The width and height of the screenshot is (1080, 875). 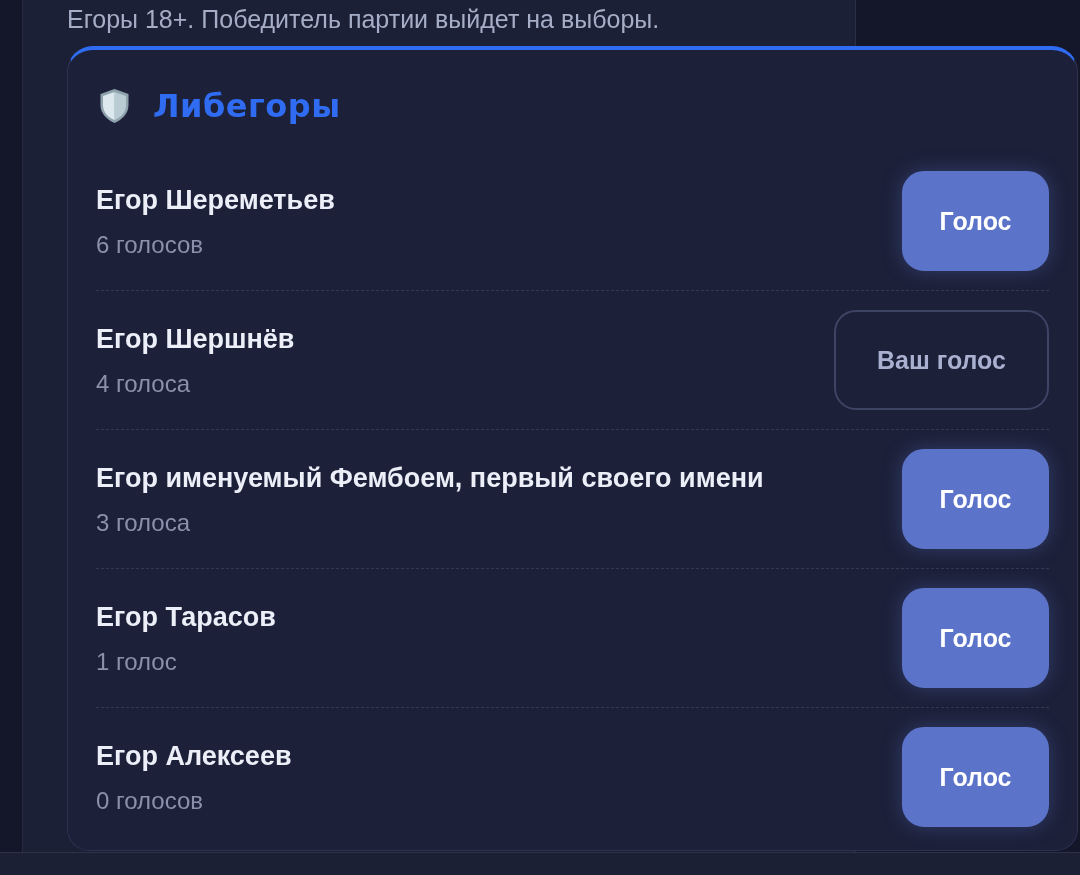 I want to click on intro-text: Егоры 18+. Победитель партии выйдет на выборы., so click(x=364, y=19).